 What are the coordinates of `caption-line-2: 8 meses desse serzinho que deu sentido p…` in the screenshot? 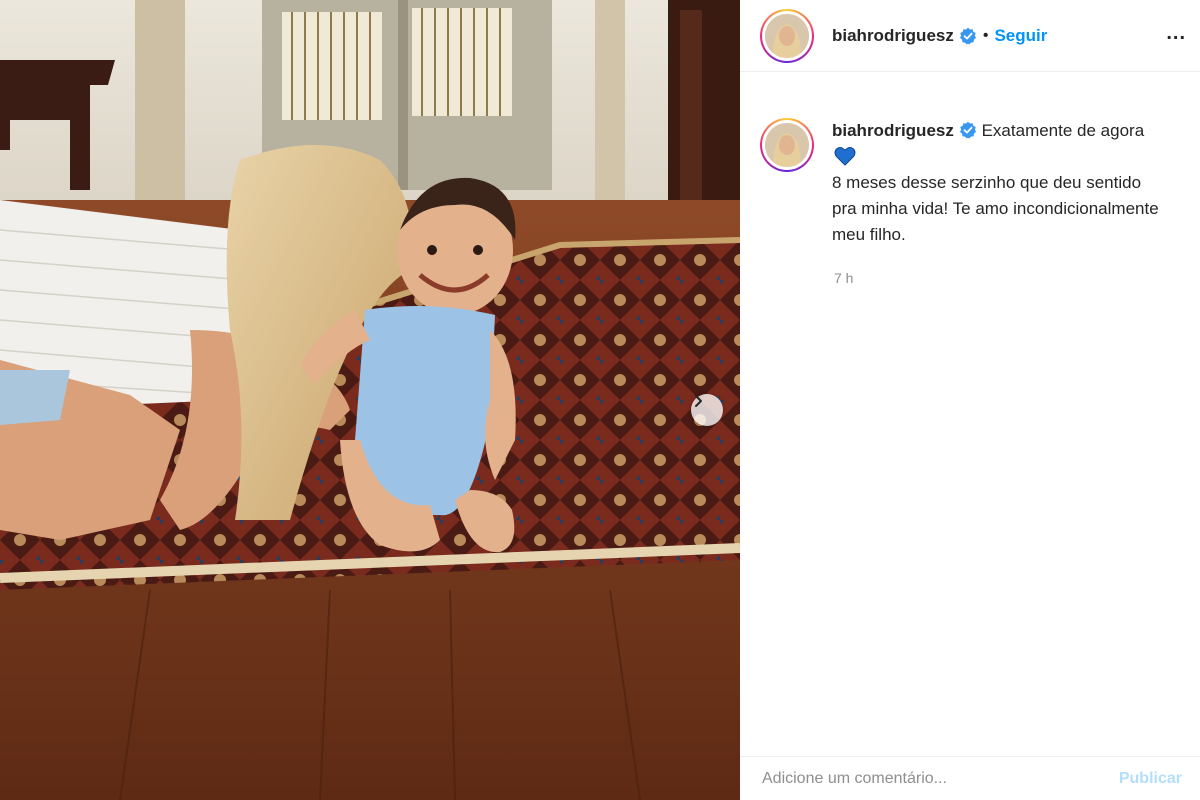 It's located at (995, 208).